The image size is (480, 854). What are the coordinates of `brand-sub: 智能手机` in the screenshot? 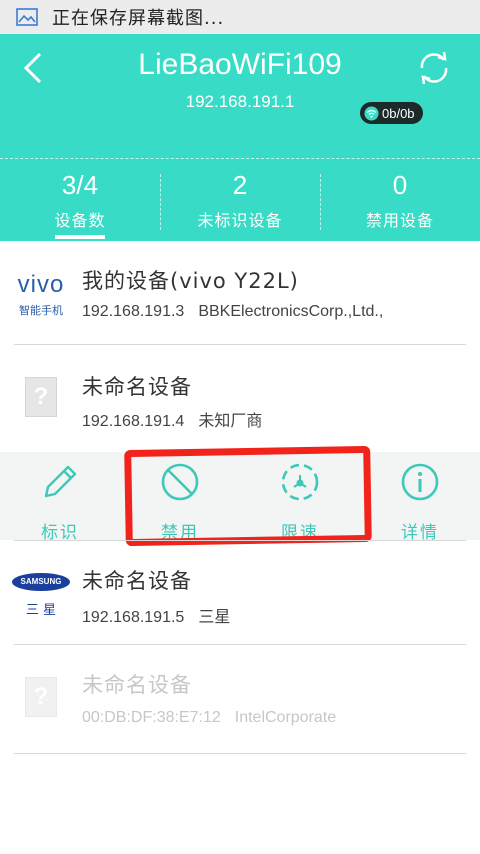 It's located at (41, 310).